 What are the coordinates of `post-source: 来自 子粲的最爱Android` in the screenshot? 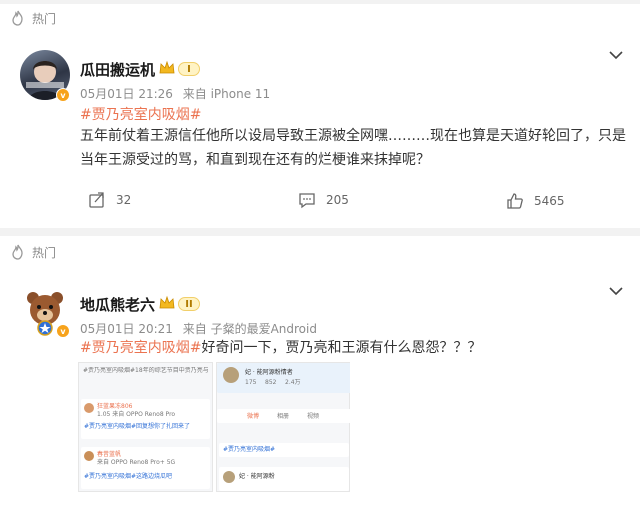 It's located at (249, 329).